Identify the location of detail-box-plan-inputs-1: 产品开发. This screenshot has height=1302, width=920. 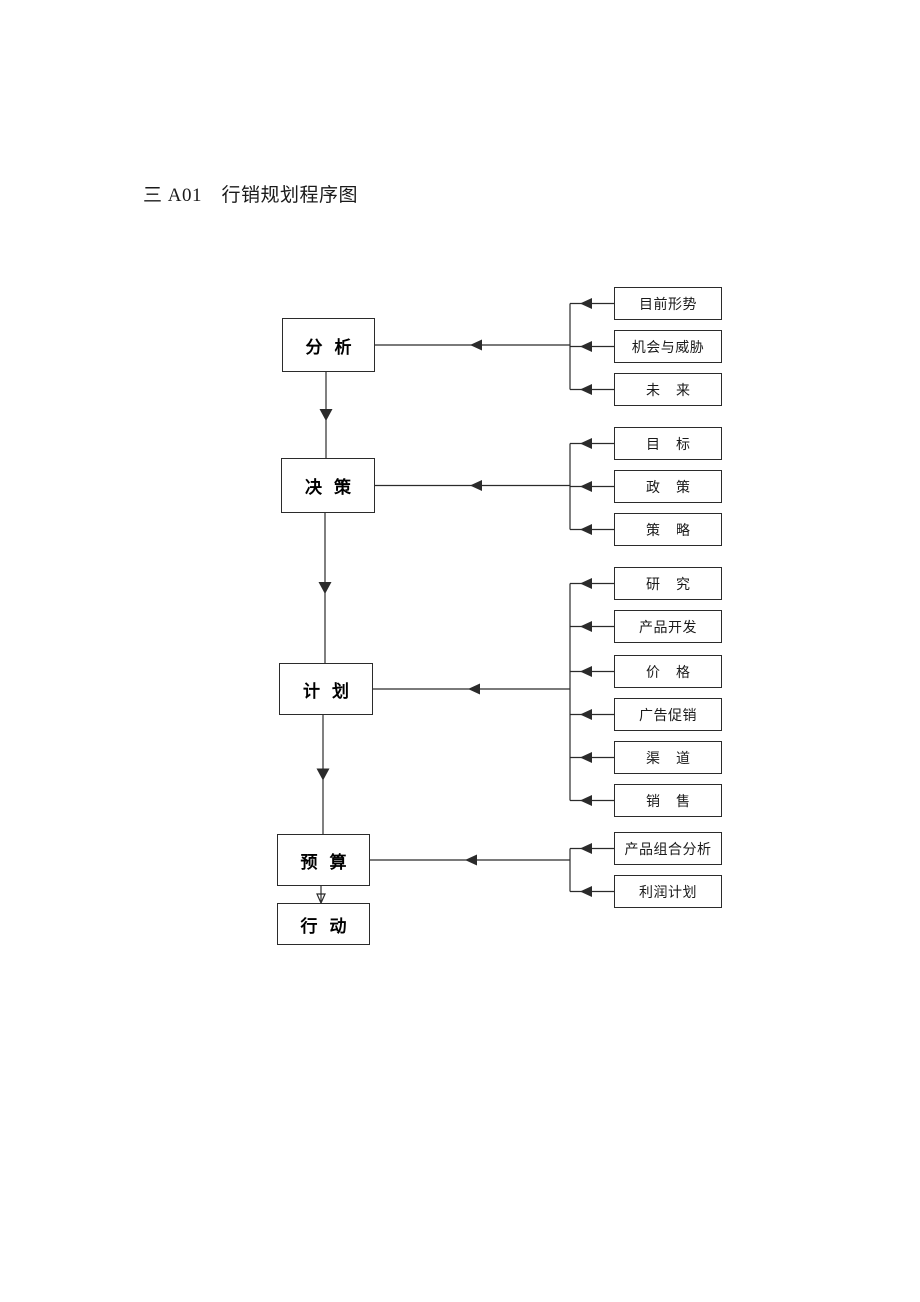
(668, 626).